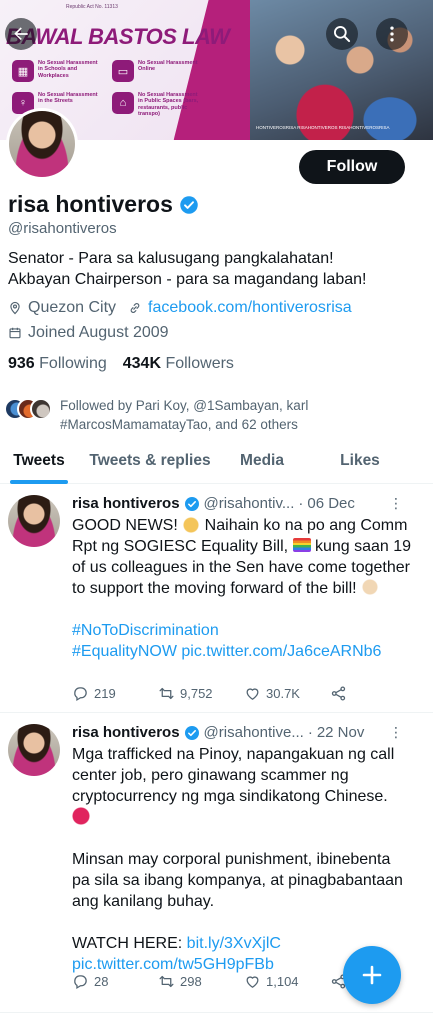 This screenshot has height=1013, width=433. I want to click on retweet-button: 9,752, so click(201, 693).